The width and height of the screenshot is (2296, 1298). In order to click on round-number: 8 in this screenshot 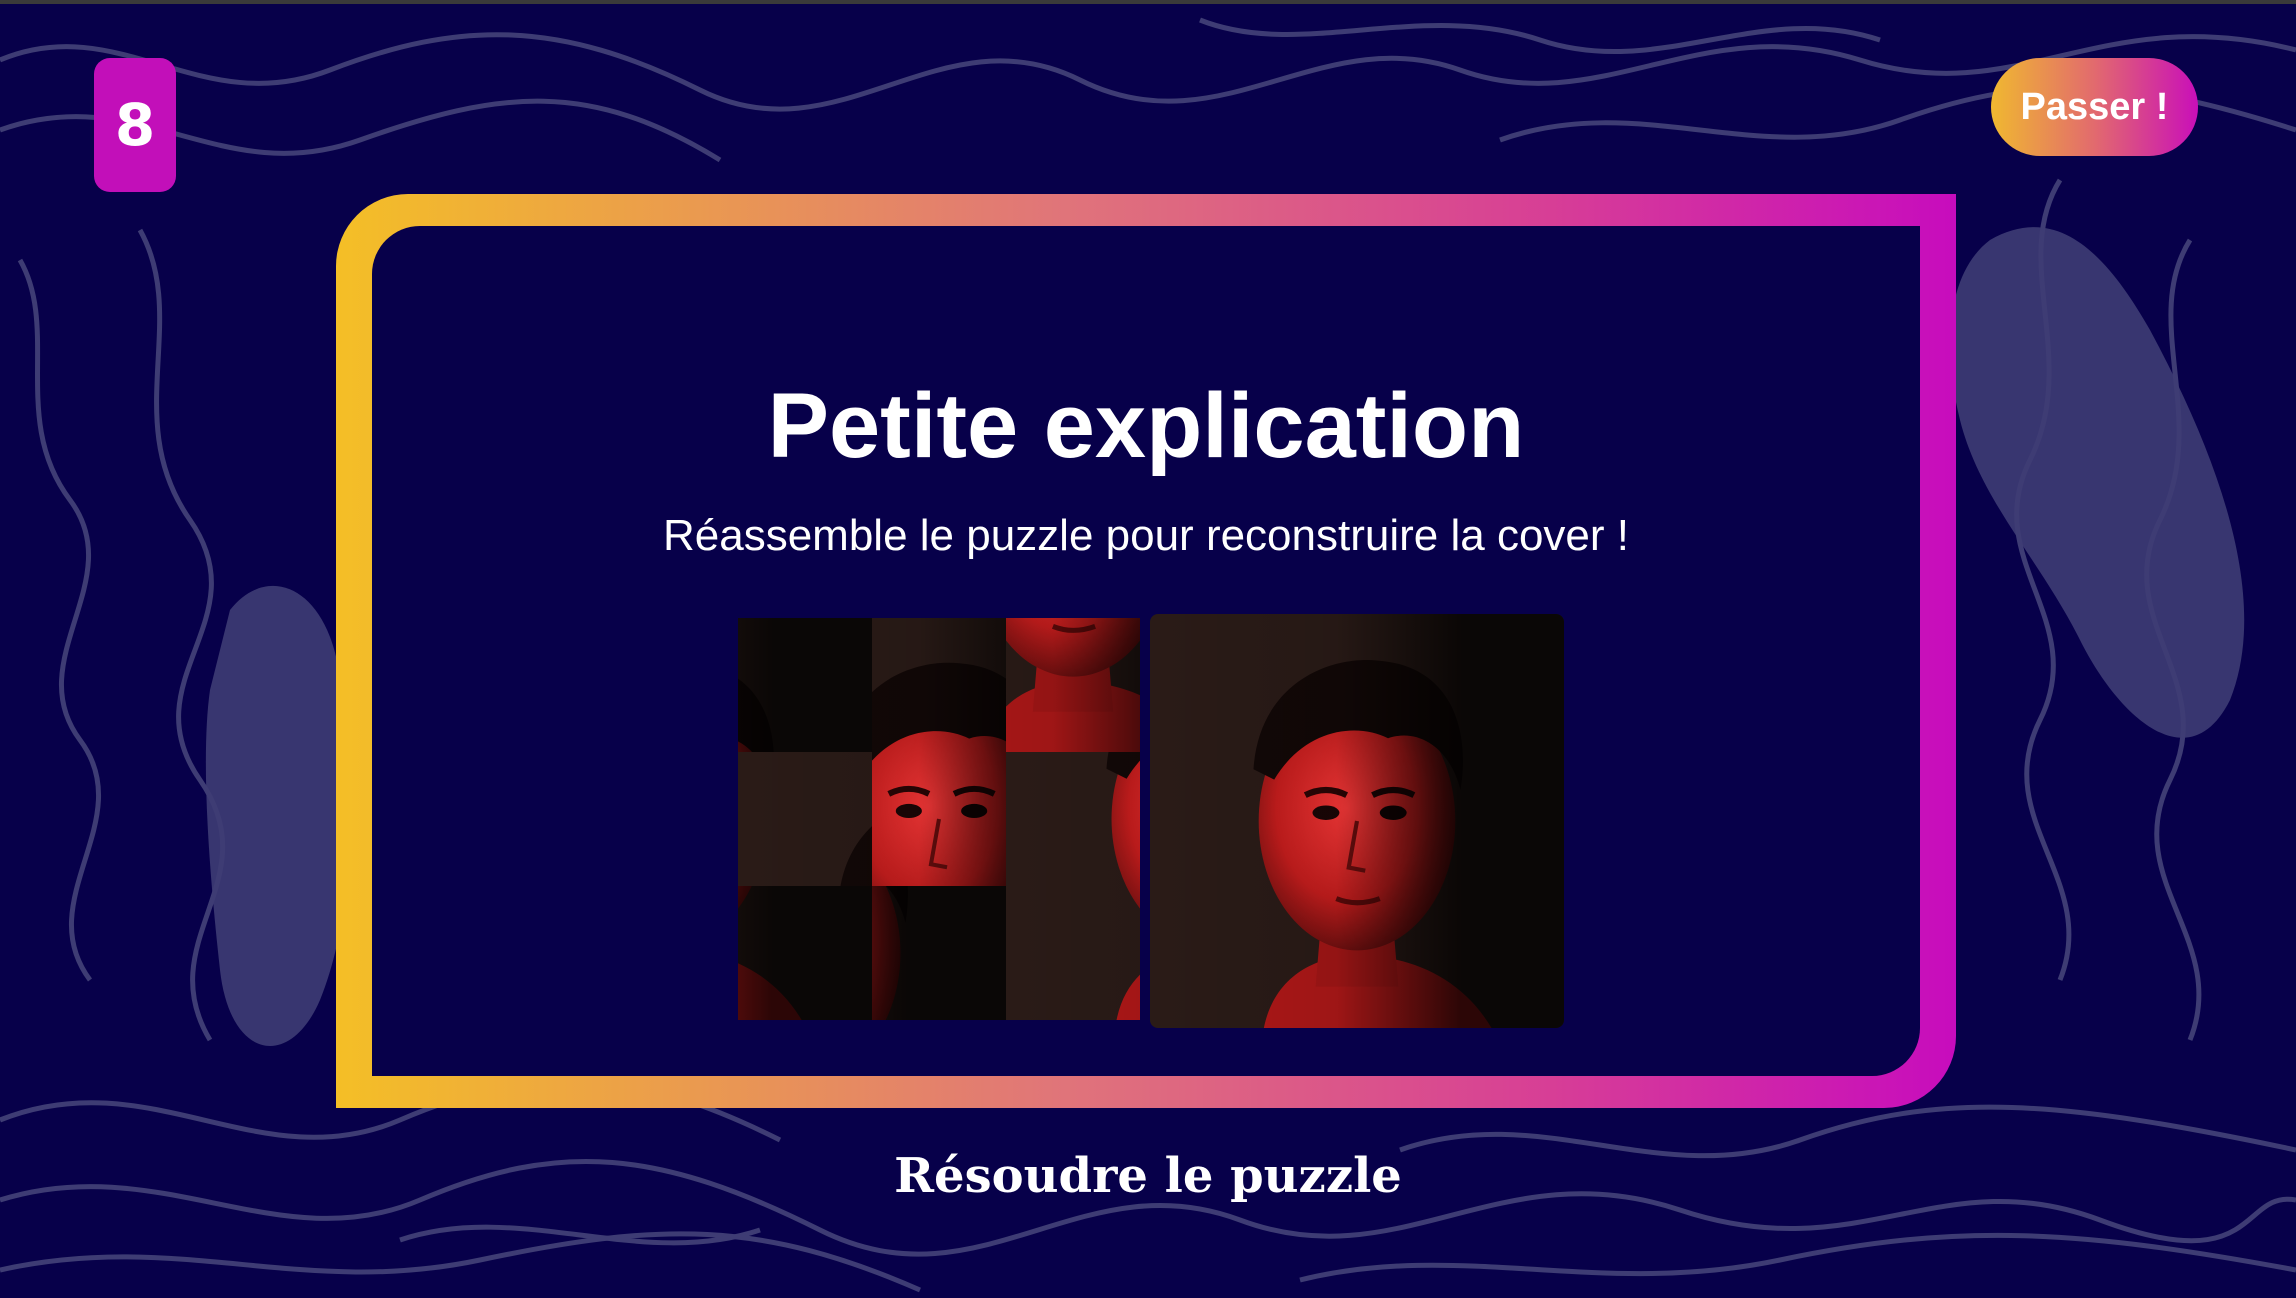, I will do `click(135, 125)`.